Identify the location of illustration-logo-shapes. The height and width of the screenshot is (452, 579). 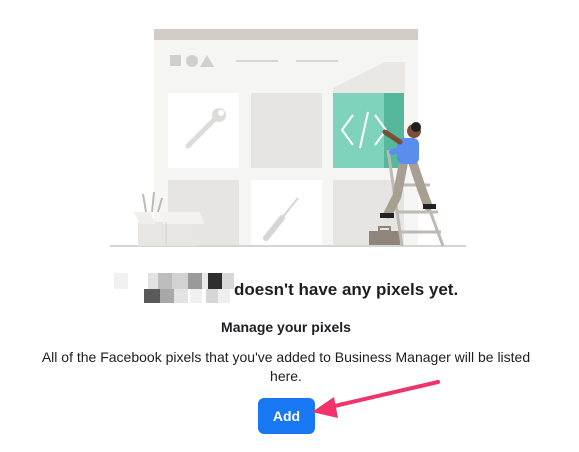
(192, 61).